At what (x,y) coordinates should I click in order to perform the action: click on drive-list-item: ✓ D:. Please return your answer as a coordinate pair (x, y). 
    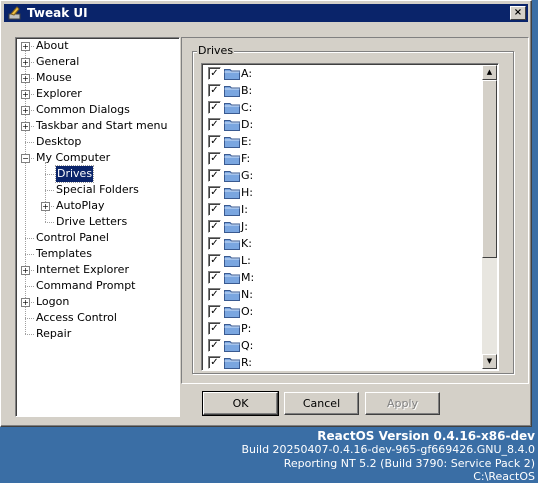
    Looking at the image, I should click on (230, 124).